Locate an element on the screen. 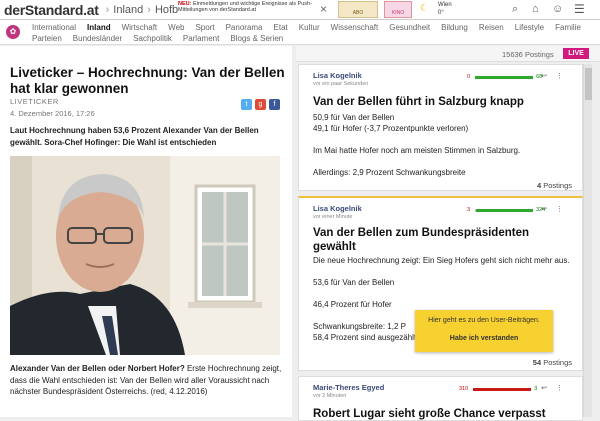 This screenshot has height=421, width=600. nav-item-wissenschaft: Wissenschaft is located at coordinates (355, 27).